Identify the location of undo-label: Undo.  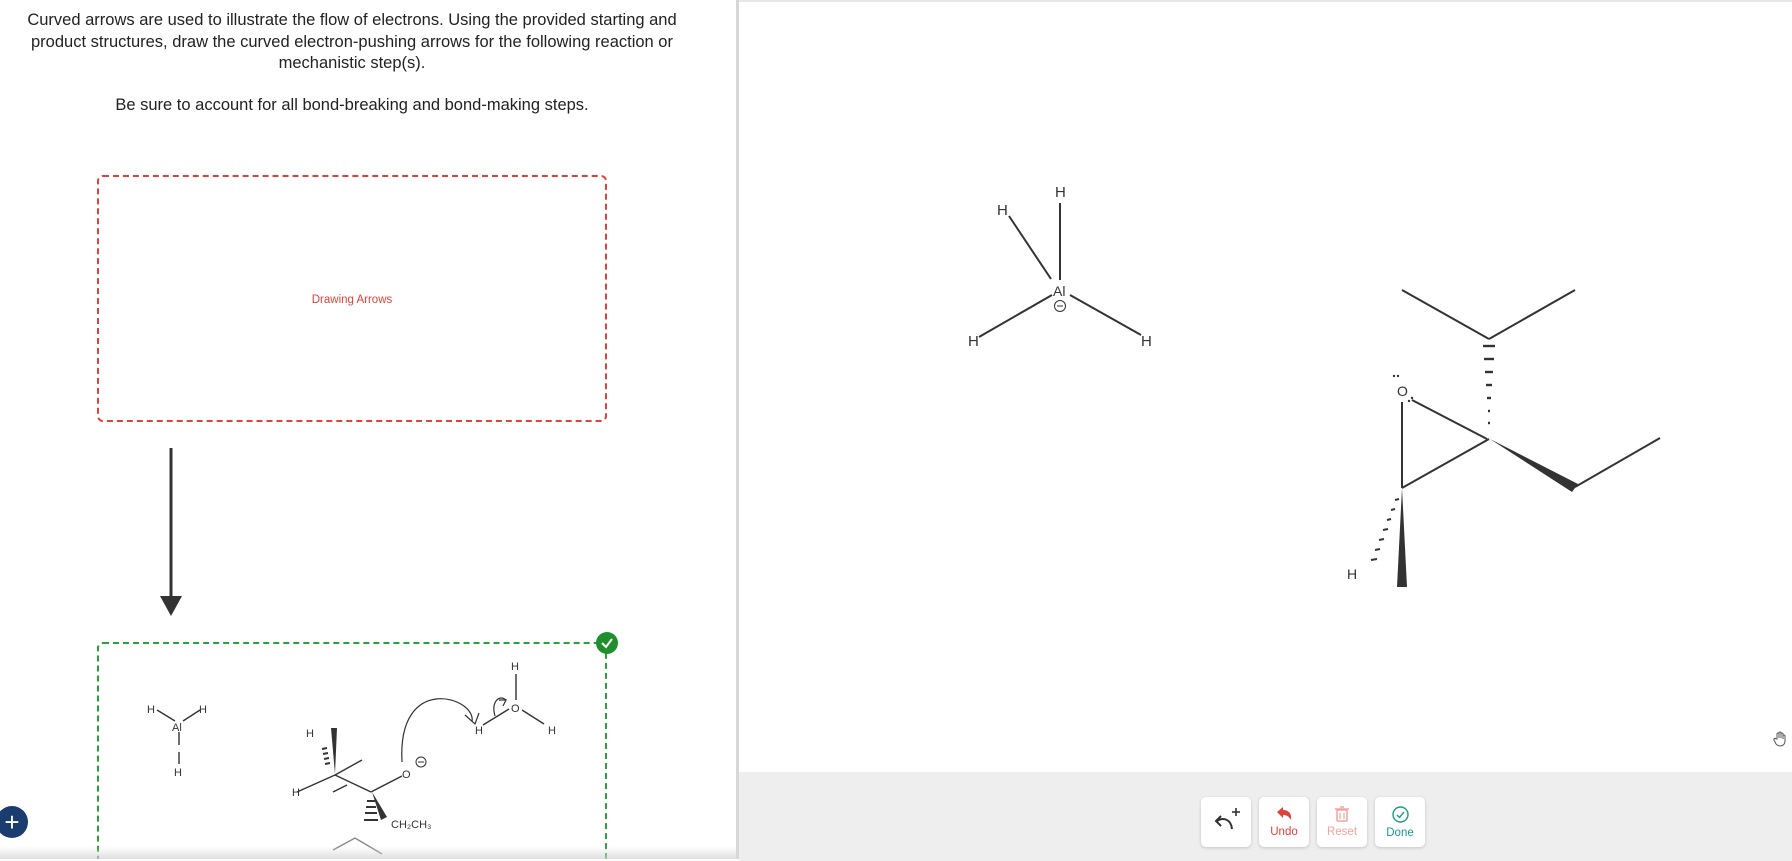
(1284, 832).